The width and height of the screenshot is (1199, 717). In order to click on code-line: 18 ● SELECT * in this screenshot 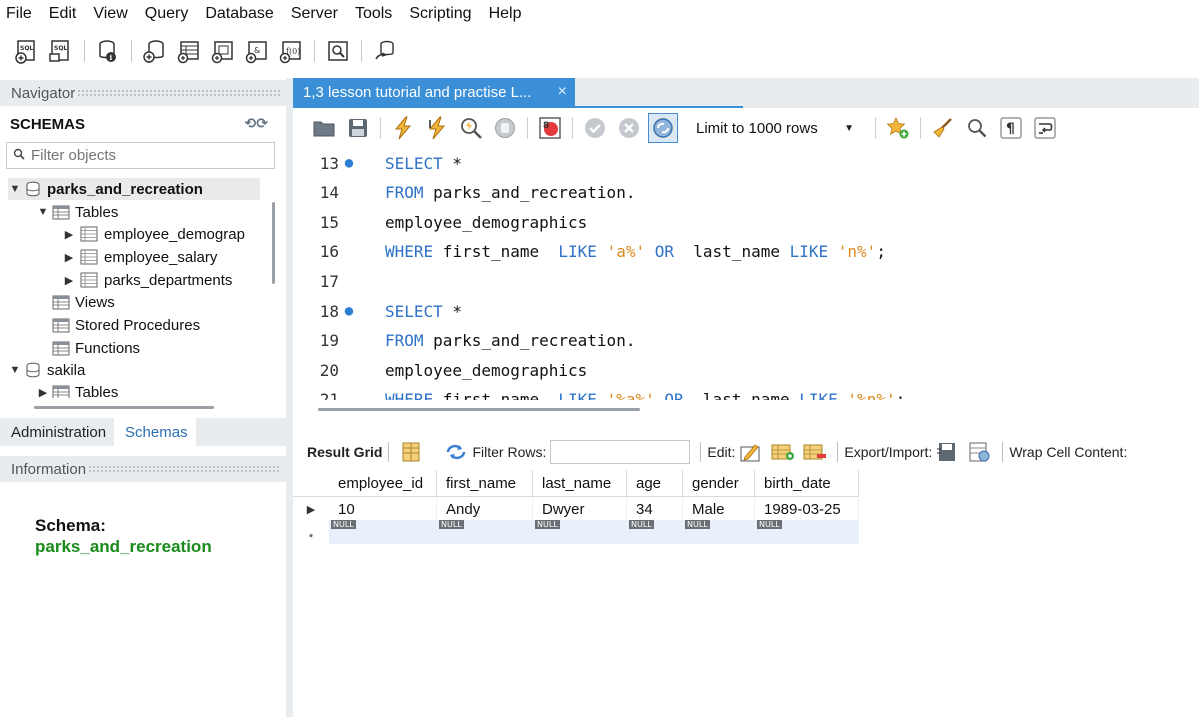, I will do `click(746, 311)`.